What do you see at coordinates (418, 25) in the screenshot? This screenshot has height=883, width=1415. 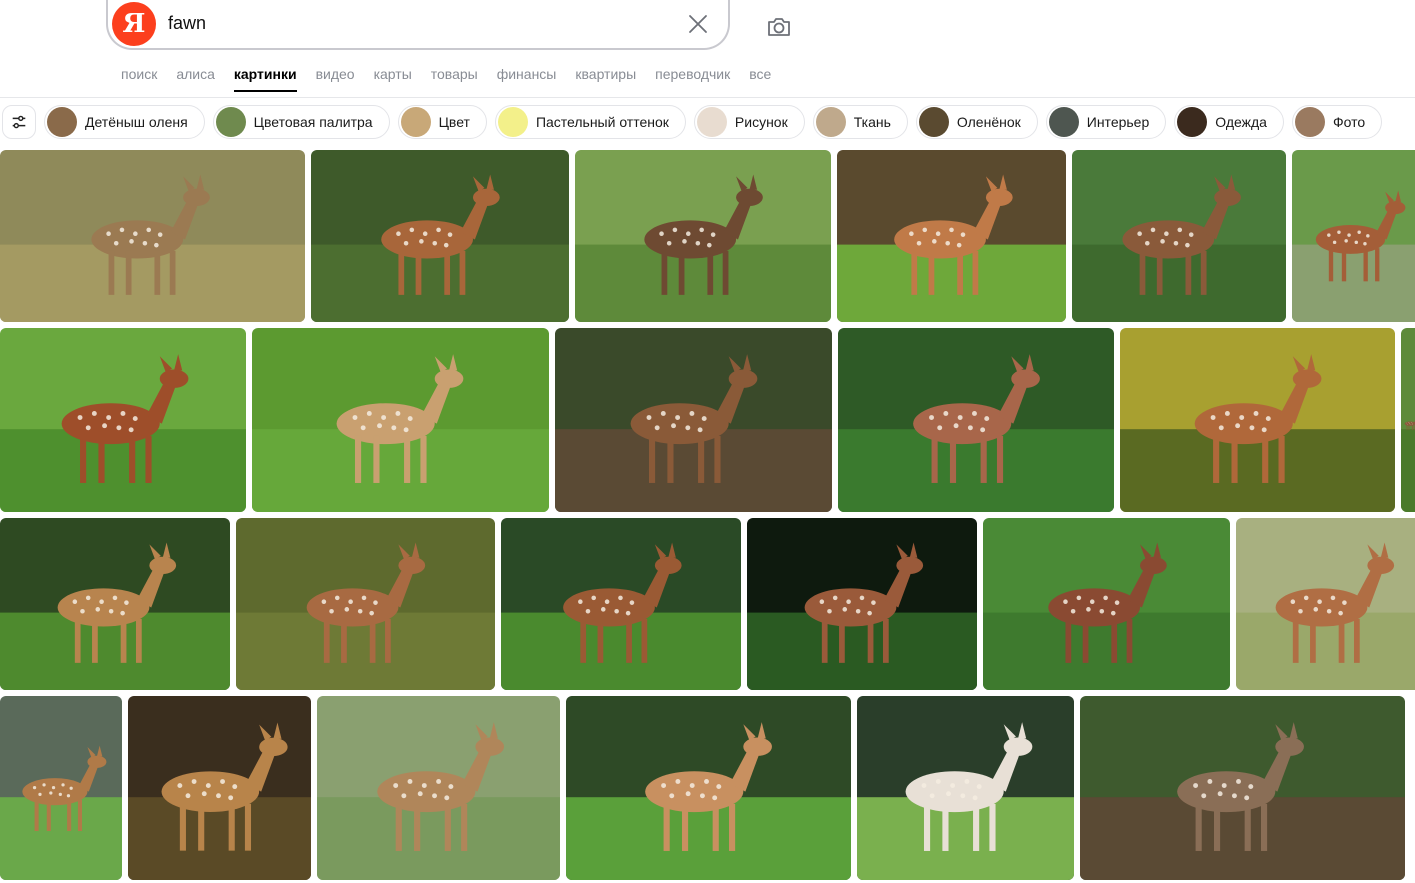 I see `search-box: Я fawn` at bounding box center [418, 25].